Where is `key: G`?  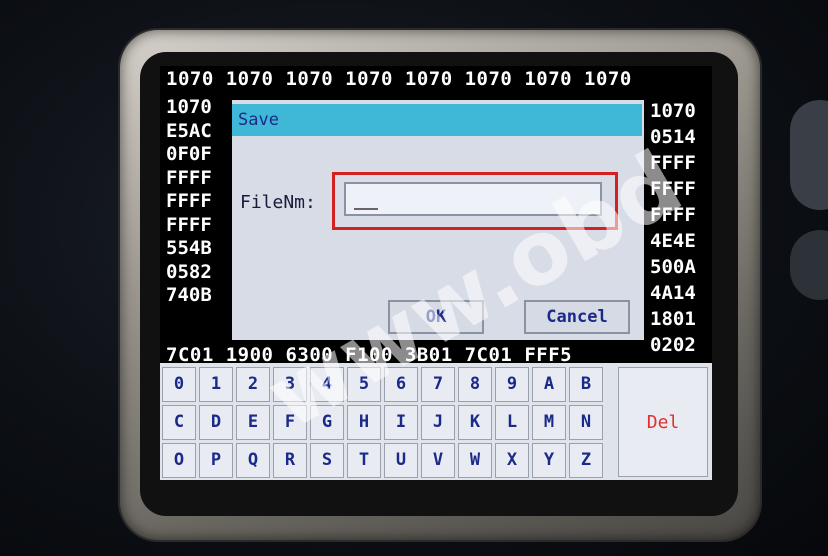
key: G is located at coordinates (327, 422).